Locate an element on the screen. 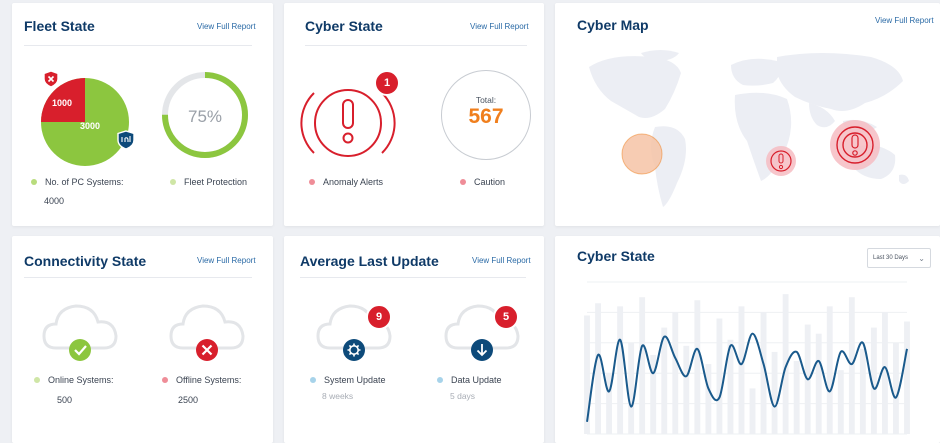 This screenshot has height=443, width=940. connectivity-divider is located at coordinates (138, 277).